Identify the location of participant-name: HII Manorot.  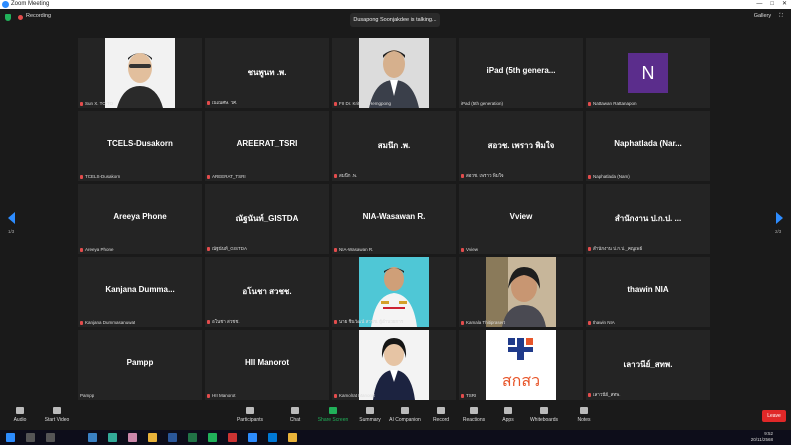
(267, 362).